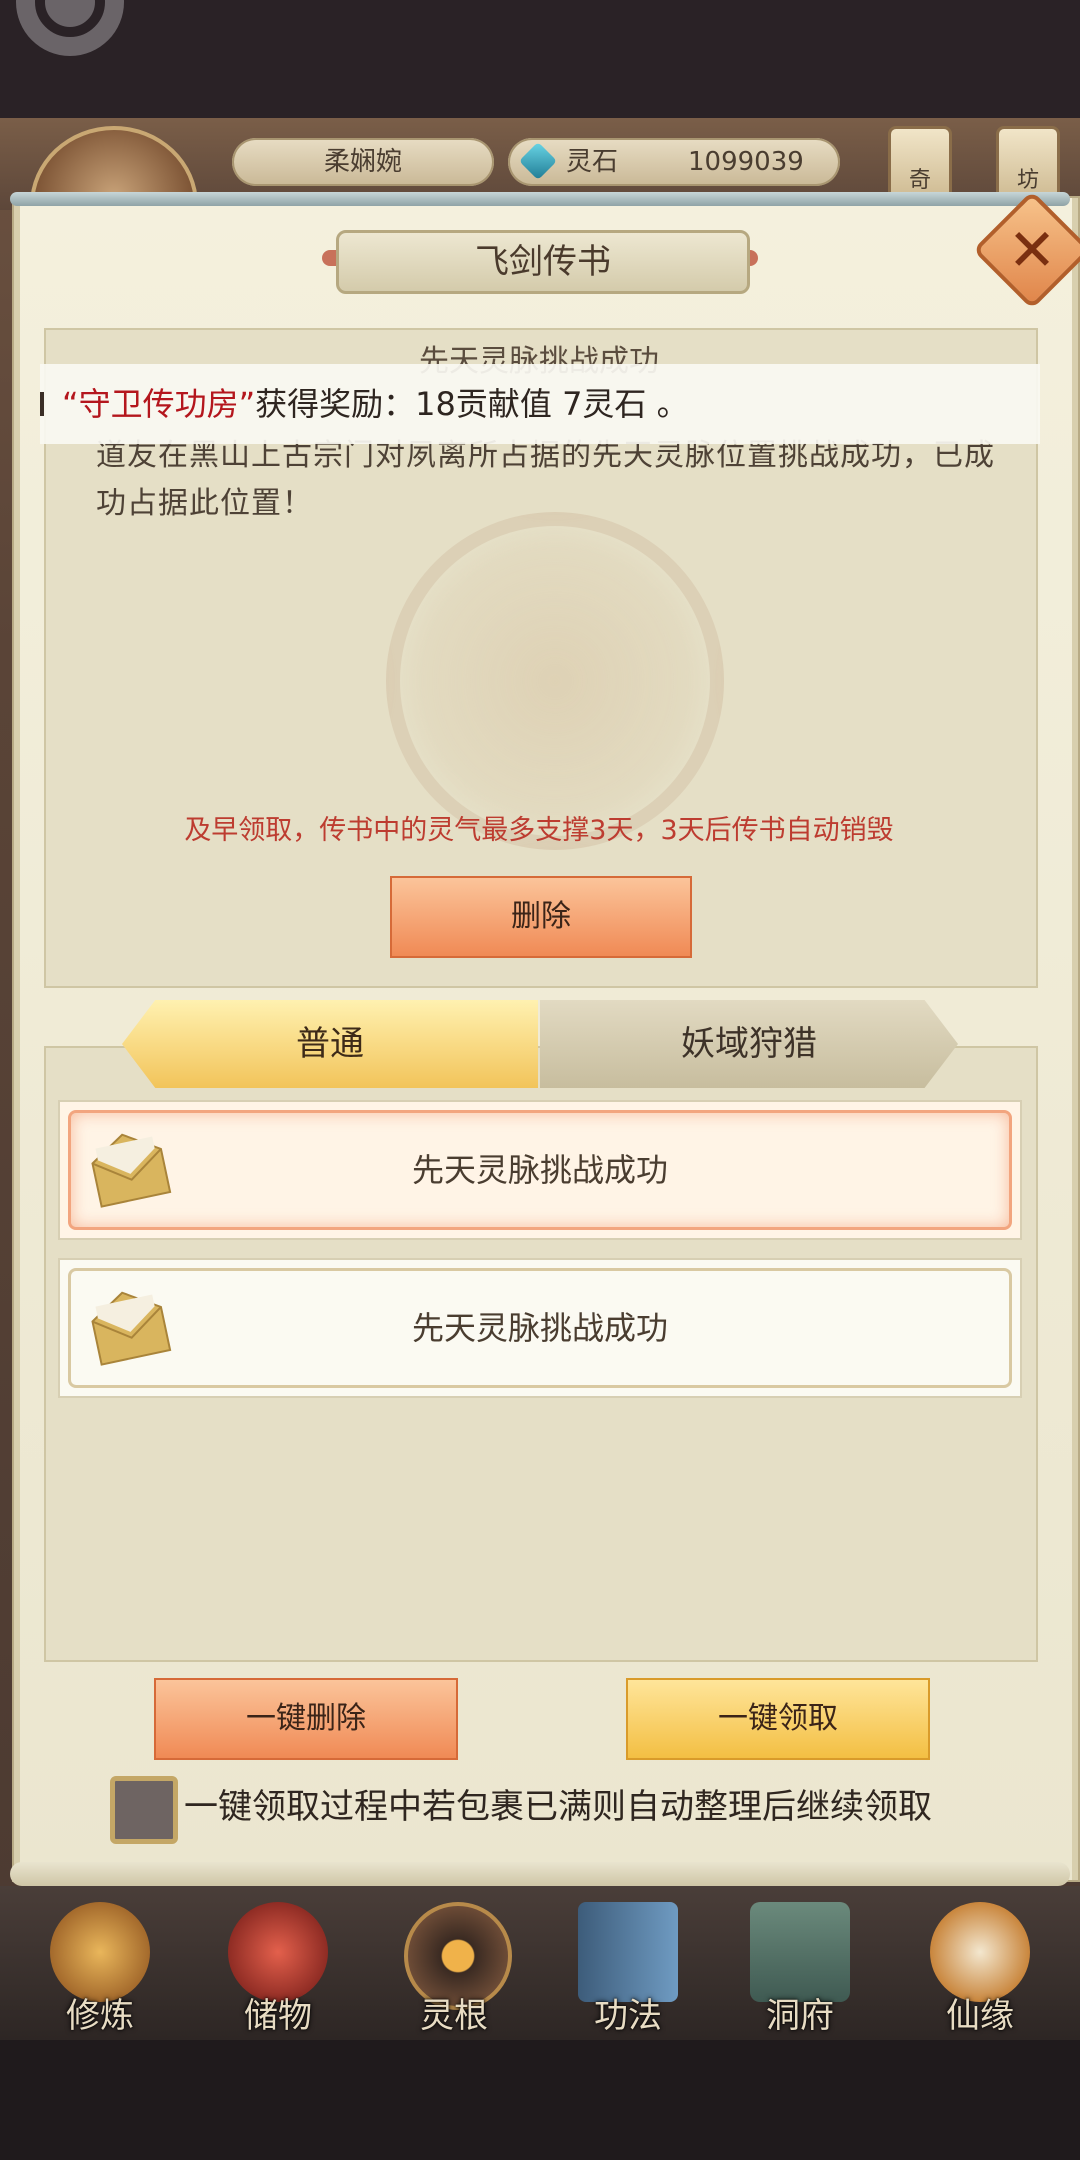 This screenshot has width=1080, height=2160. Describe the element at coordinates (159, 404) in the screenshot. I see `toast-highlight: “守卫传功房”` at that location.